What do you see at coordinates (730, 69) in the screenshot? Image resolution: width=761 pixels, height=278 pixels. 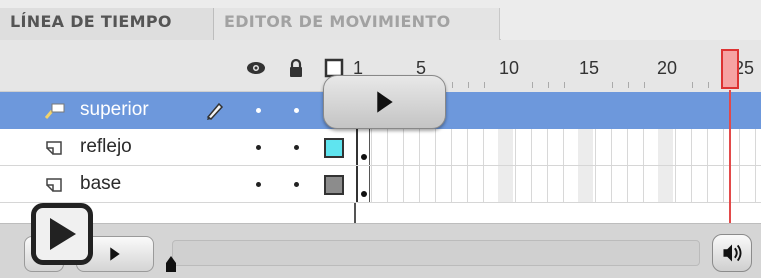 I see `playhead-handle` at bounding box center [730, 69].